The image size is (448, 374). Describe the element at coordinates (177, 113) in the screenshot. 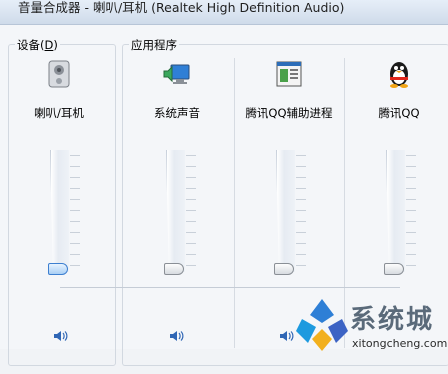

I see `channel-name: 系统声音` at that location.